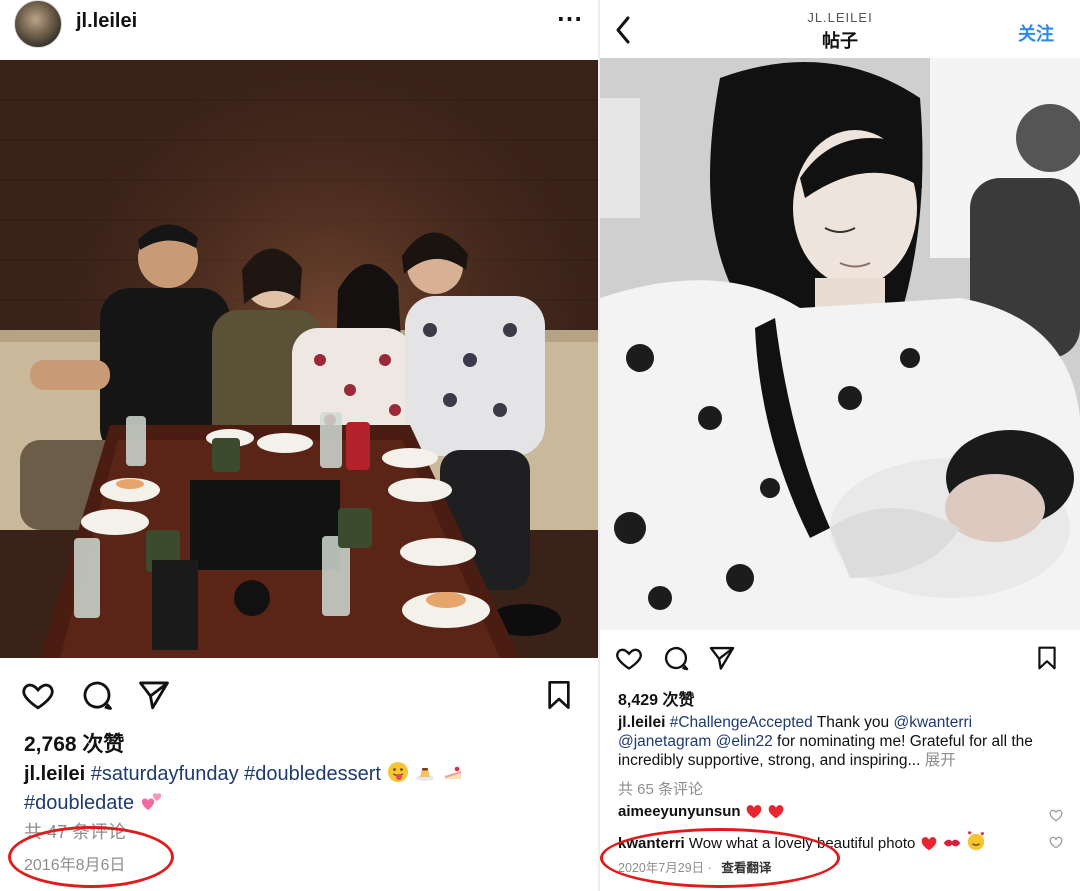 This screenshot has height=891, width=1080. What do you see at coordinates (940, 760) in the screenshot?
I see `expand-link: 展开` at bounding box center [940, 760].